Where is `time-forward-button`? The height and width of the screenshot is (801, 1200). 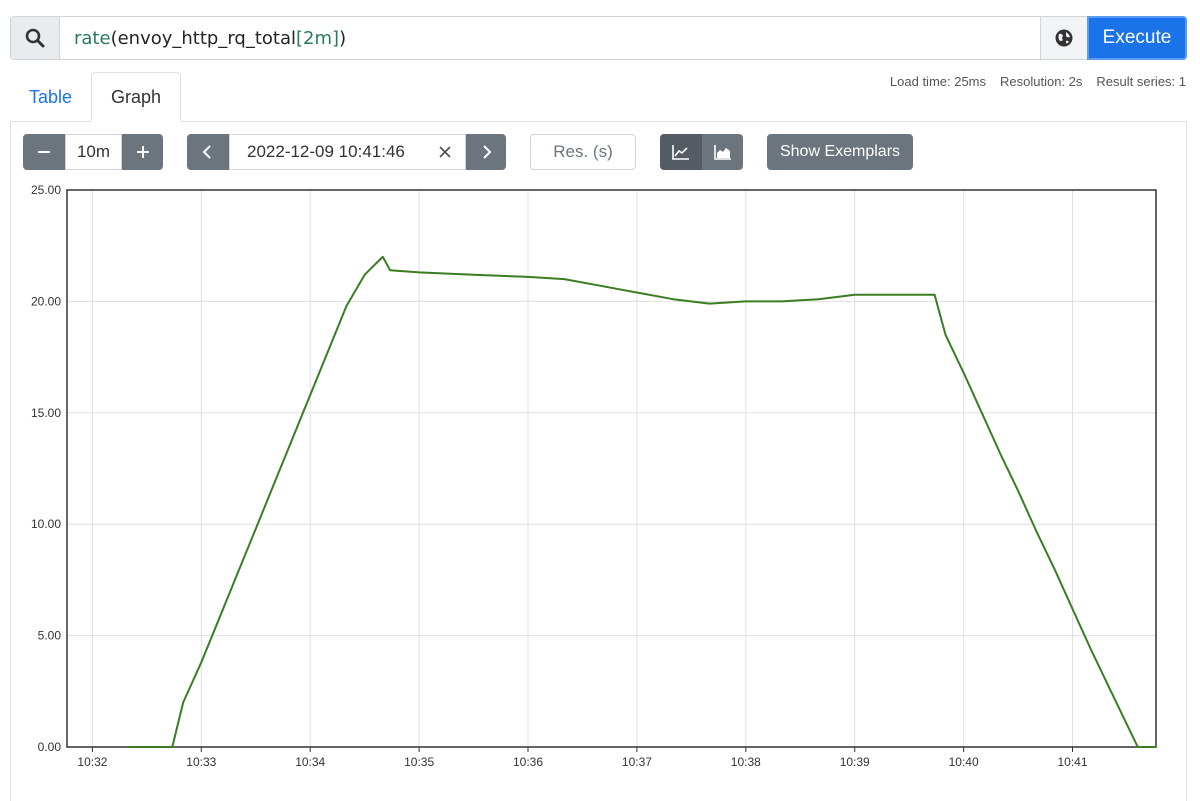 time-forward-button is located at coordinates (486, 152).